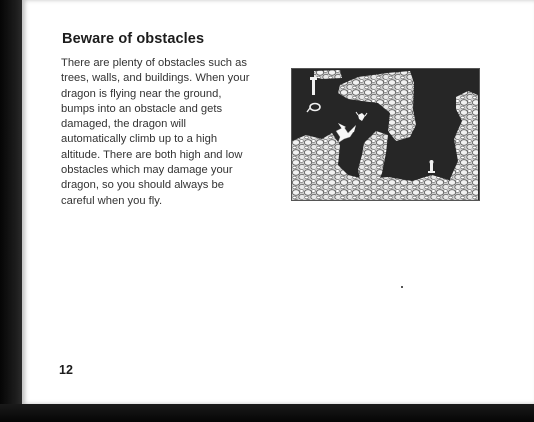 Image resolution: width=534 pixels, height=422 pixels. What do you see at coordinates (11, 211) in the screenshot?
I see `scan-shadow-left` at bounding box center [11, 211].